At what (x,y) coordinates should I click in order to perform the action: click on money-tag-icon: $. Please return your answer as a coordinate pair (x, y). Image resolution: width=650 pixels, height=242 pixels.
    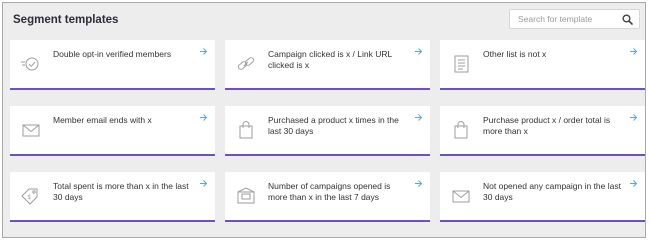
    Looking at the image, I should click on (31, 196).